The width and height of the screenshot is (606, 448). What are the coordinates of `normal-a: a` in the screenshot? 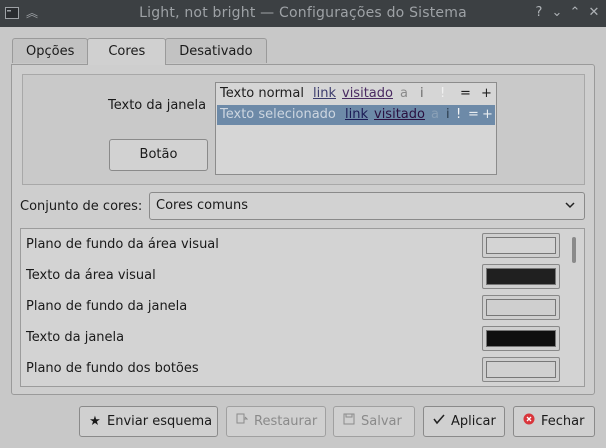 It's located at (404, 93).